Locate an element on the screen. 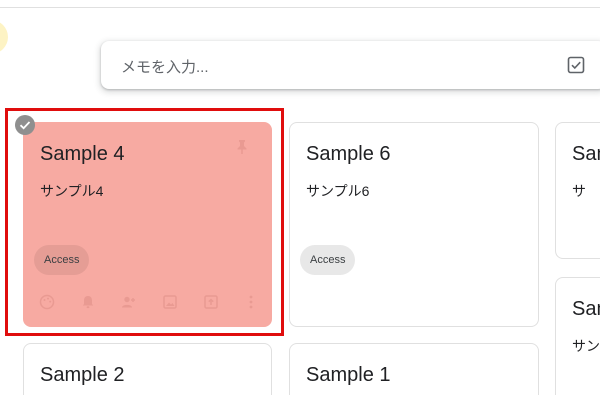 This screenshot has height=395, width=600. new-list-checkbox-icon is located at coordinates (576, 65).